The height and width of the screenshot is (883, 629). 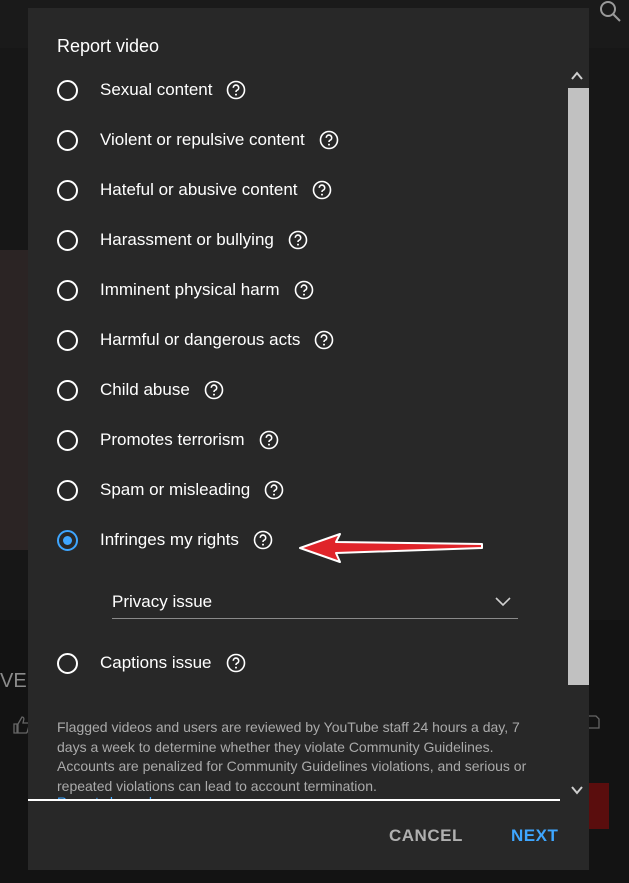 I want to click on option-label: Promotes terrorism, so click(x=172, y=439).